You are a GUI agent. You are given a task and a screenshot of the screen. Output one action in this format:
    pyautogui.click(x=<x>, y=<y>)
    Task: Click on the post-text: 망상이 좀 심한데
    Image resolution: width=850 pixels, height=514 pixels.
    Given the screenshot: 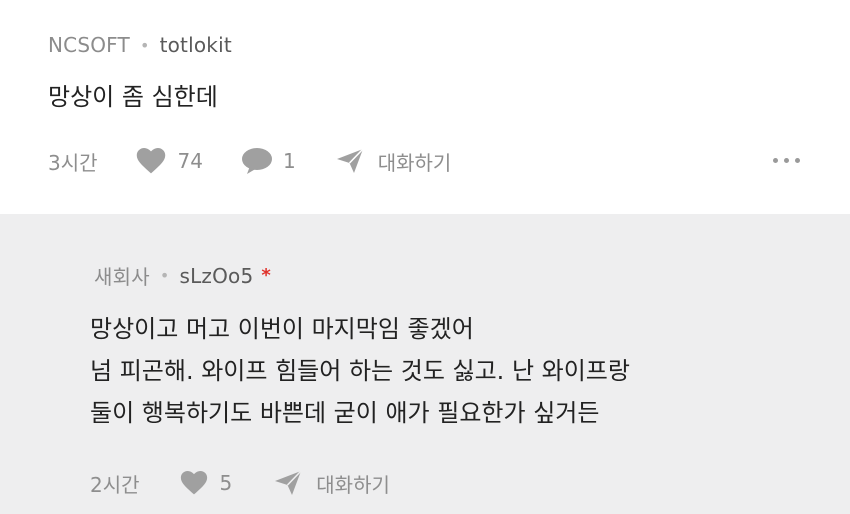 What is the action you would take?
    pyautogui.click(x=133, y=97)
    